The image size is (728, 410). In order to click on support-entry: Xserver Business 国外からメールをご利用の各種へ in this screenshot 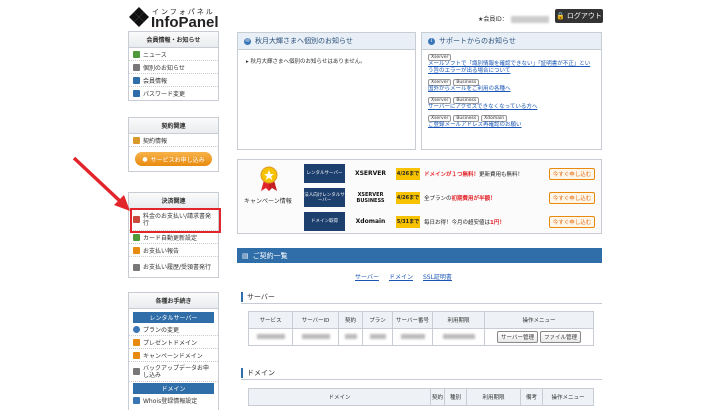, I will do `click(511, 85)`.